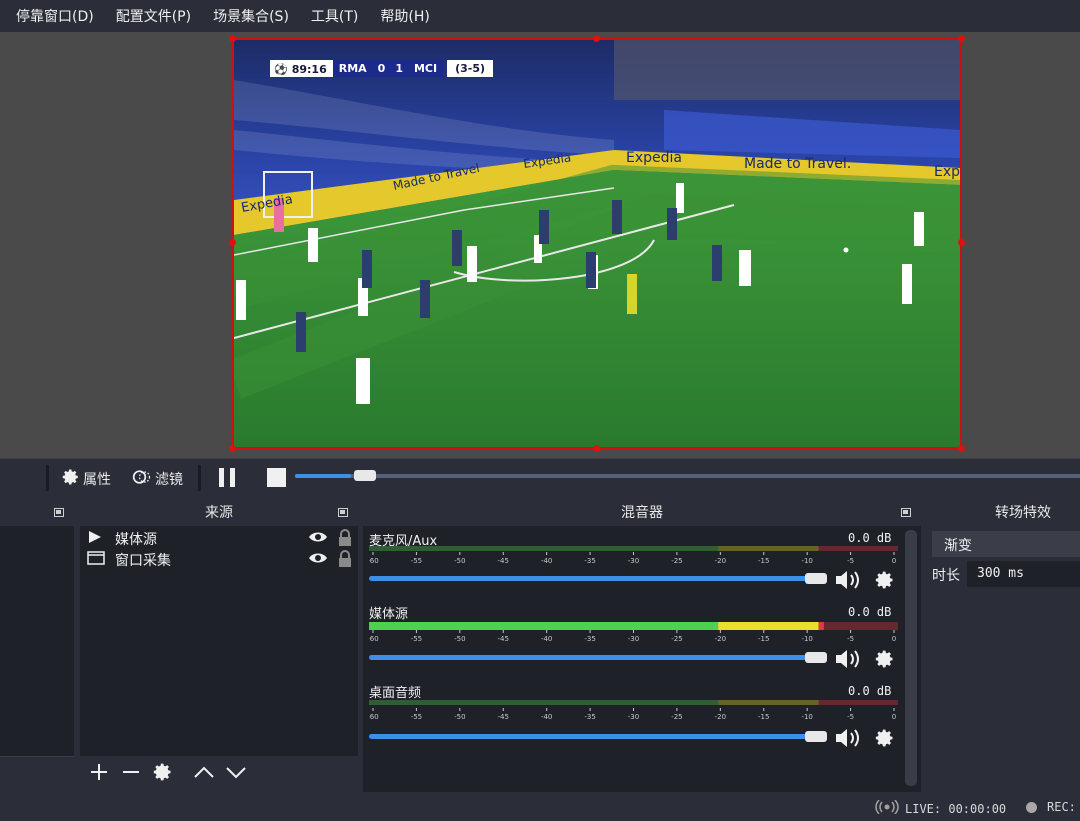 This screenshot has height=821, width=1080. What do you see at coordinates (887, 808) in the screenshot?
I see `broadcast-icon` at bounding box center [887, 808].